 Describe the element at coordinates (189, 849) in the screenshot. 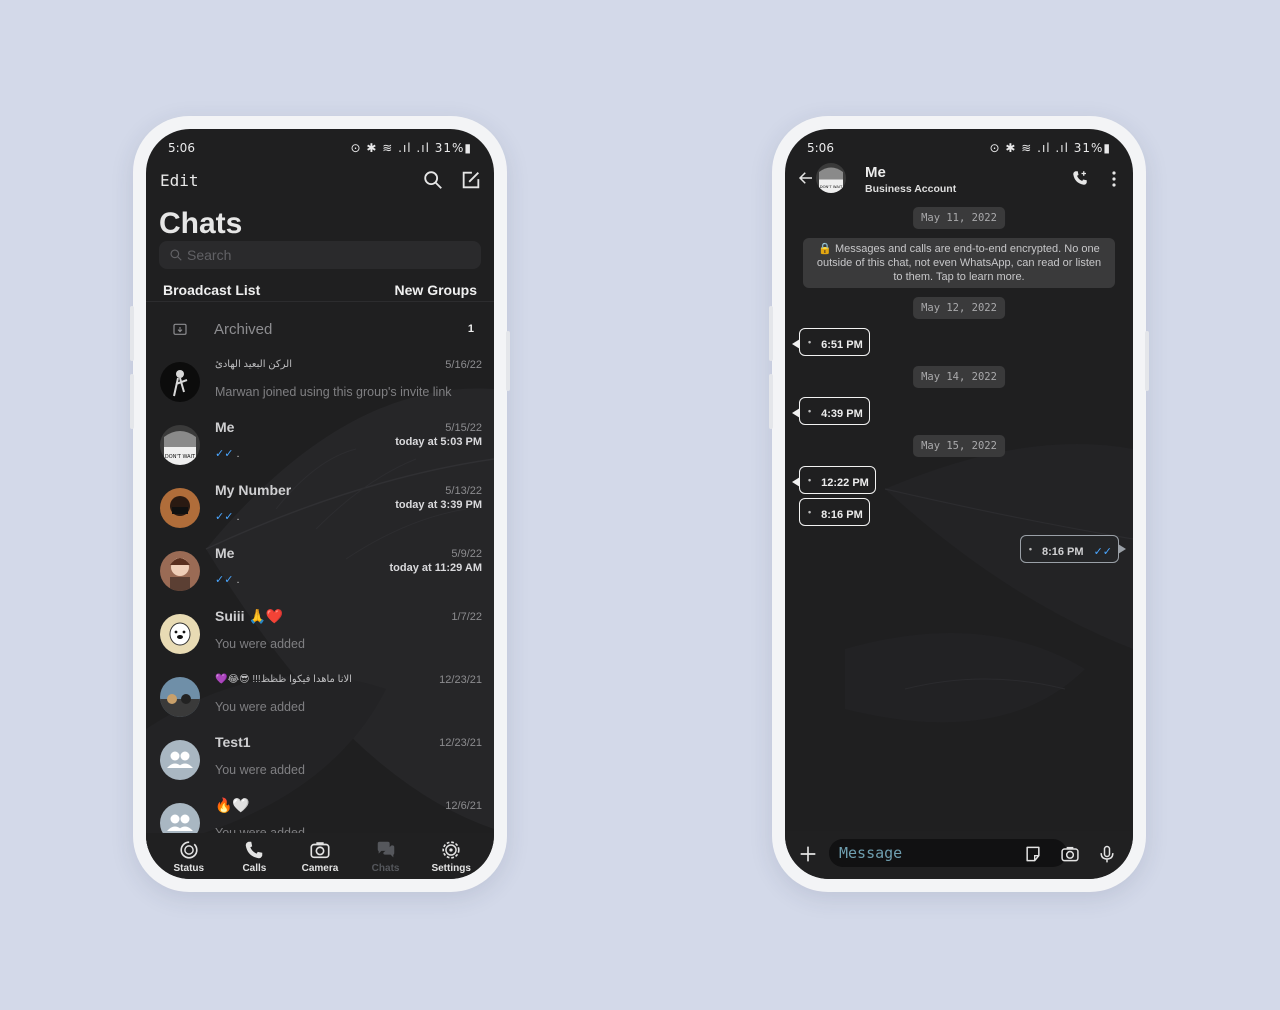

I see `status-icon` at that location.